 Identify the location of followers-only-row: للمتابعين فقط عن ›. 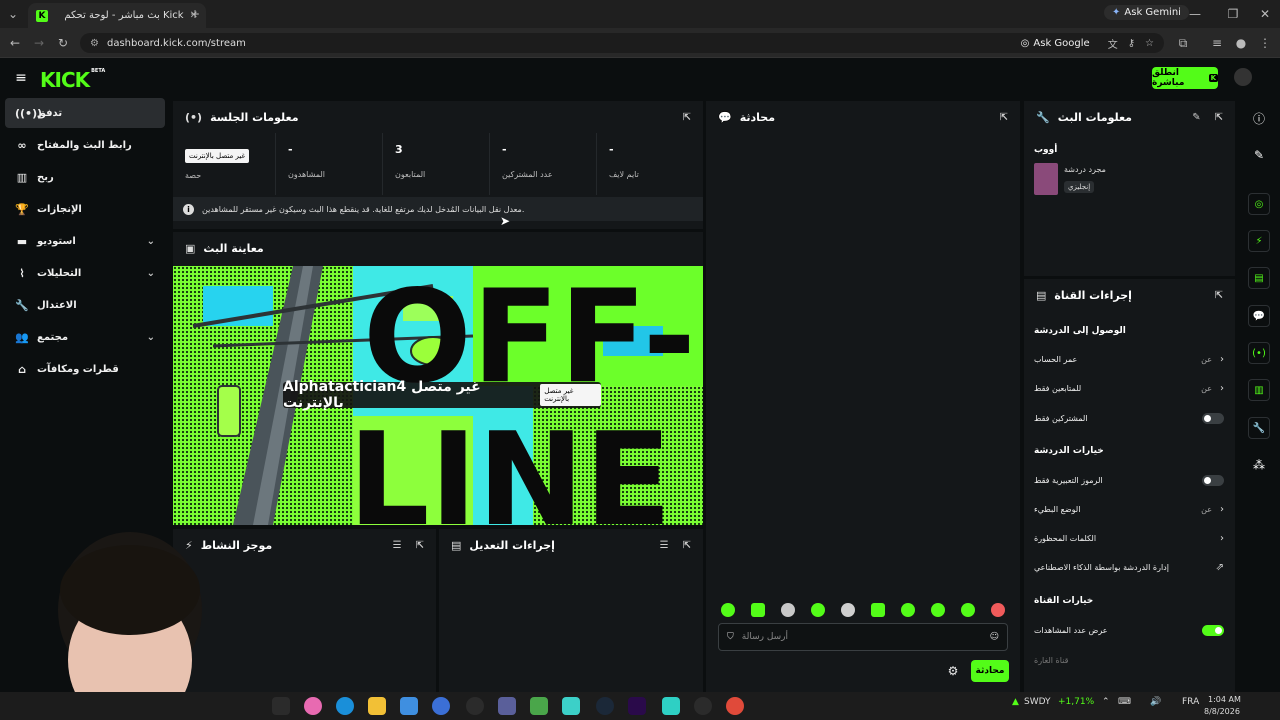
(1129, 388).